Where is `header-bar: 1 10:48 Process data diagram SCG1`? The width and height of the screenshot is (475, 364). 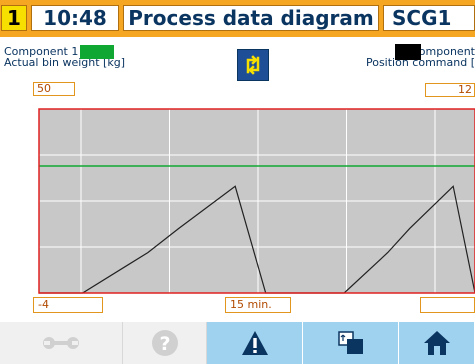
header-bar: 1 10:48 Process data diagram SCG1 is located at coordinates (237, 18).